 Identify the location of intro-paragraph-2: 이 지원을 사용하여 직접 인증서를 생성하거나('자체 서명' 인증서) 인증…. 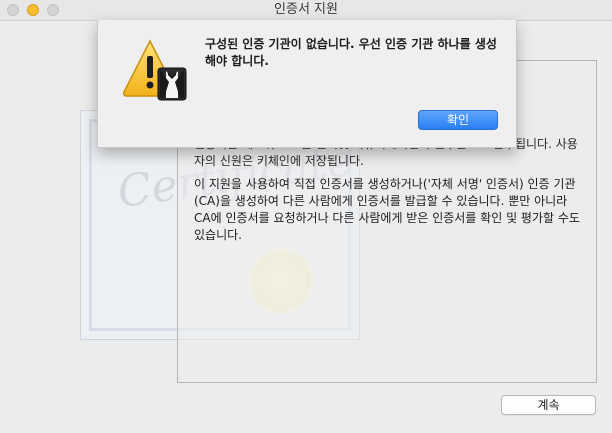
(387, 209).